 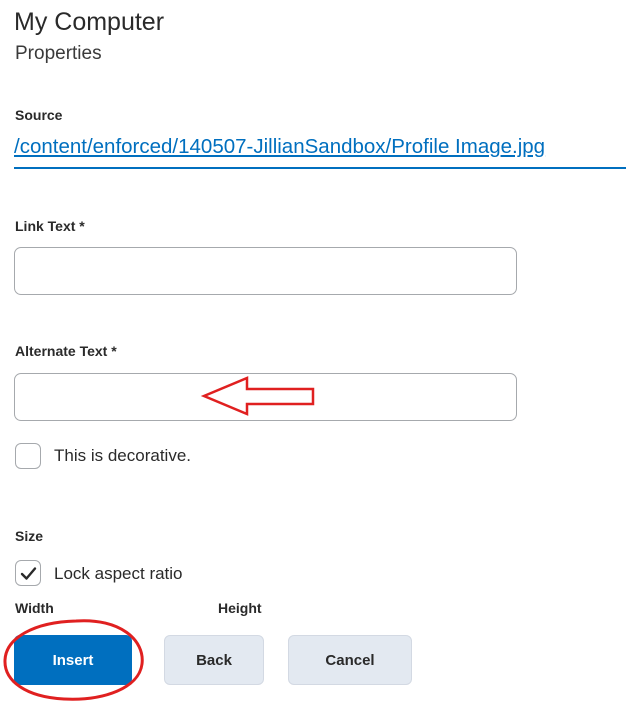 I want to click on back-button: Back, so click(x=214, y=660).